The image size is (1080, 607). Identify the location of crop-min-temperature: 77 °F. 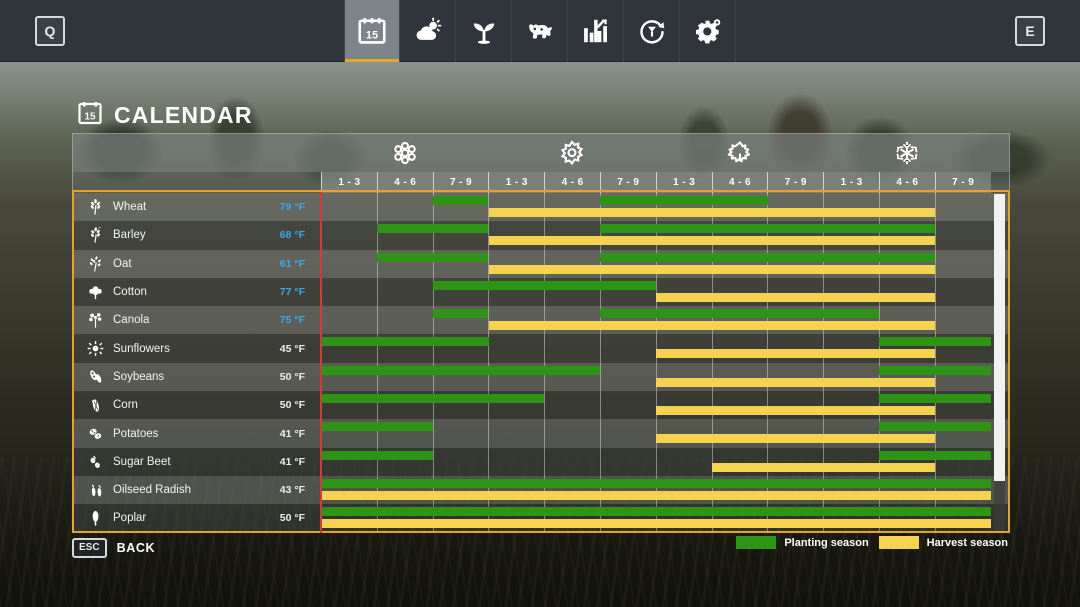
(292, 292).